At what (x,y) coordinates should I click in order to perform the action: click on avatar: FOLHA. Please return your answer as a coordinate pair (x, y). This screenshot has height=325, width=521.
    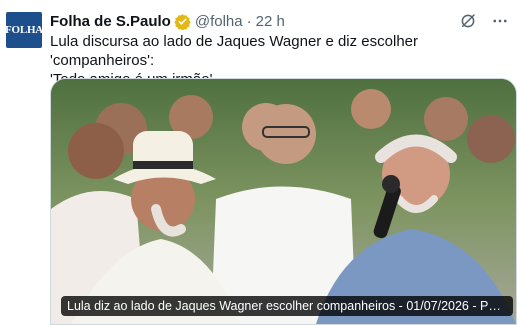
    Looking at the image, I should click on (24, 30).